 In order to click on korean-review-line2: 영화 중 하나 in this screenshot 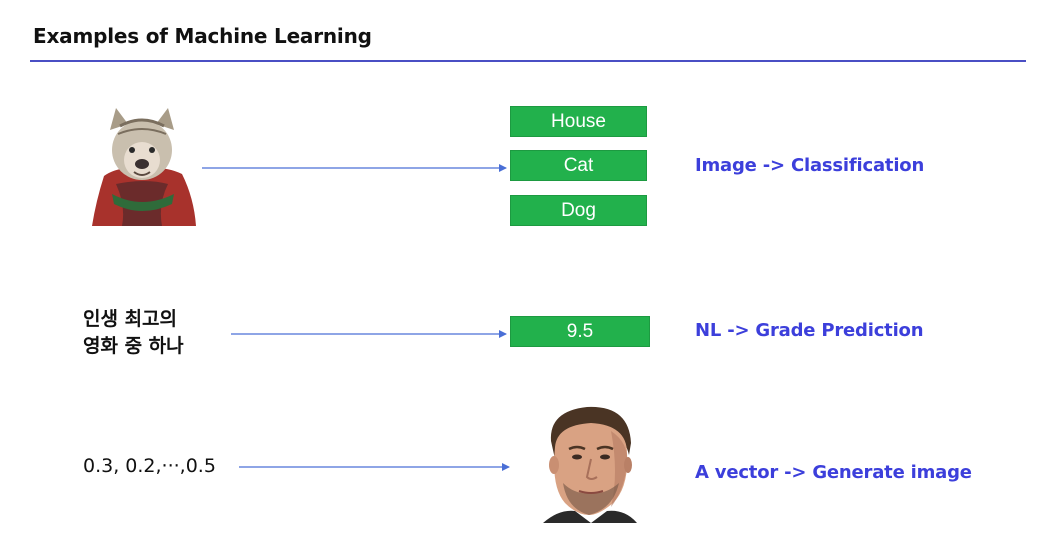, I will do `click(133, 346)`.